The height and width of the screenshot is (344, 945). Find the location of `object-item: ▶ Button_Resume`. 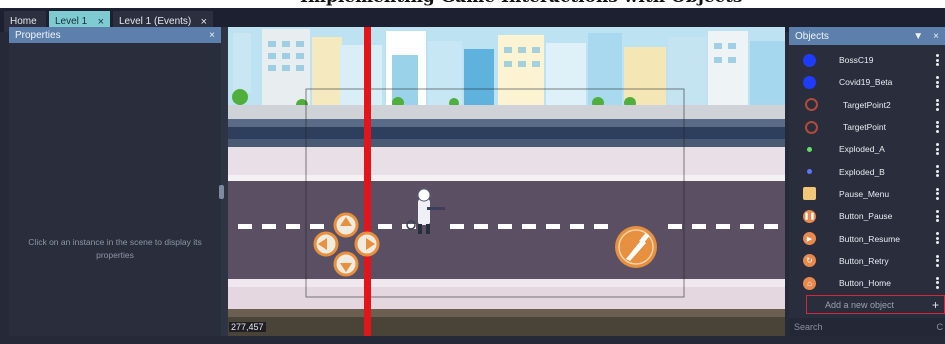

object-item: ▶ Button_Resume is located at coordinates (867, 238).